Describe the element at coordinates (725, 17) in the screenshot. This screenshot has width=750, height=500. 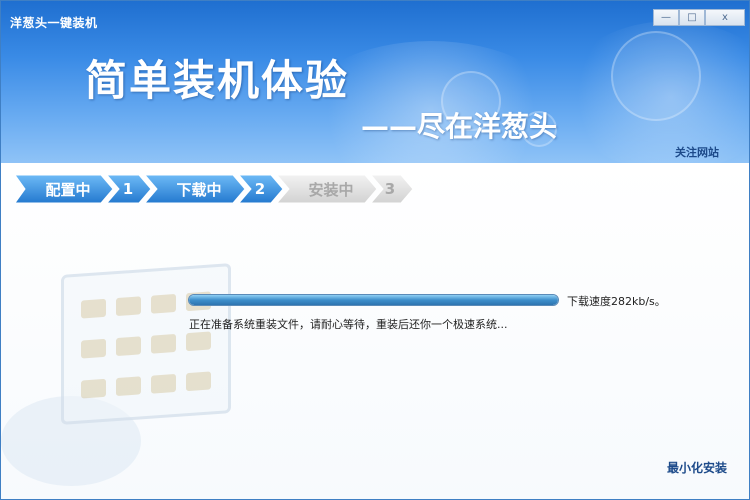
I see `close-button: x` at that location.